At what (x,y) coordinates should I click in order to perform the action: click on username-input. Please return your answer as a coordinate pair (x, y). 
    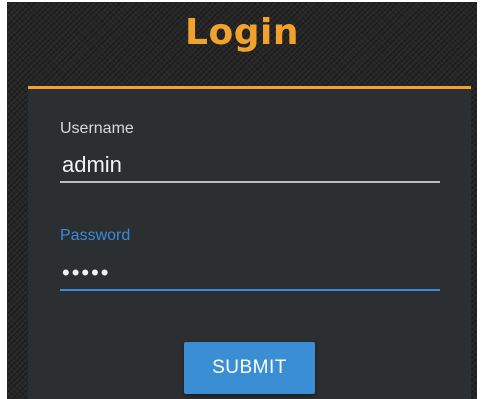
    Looking at the image, I should click on (250, 166).